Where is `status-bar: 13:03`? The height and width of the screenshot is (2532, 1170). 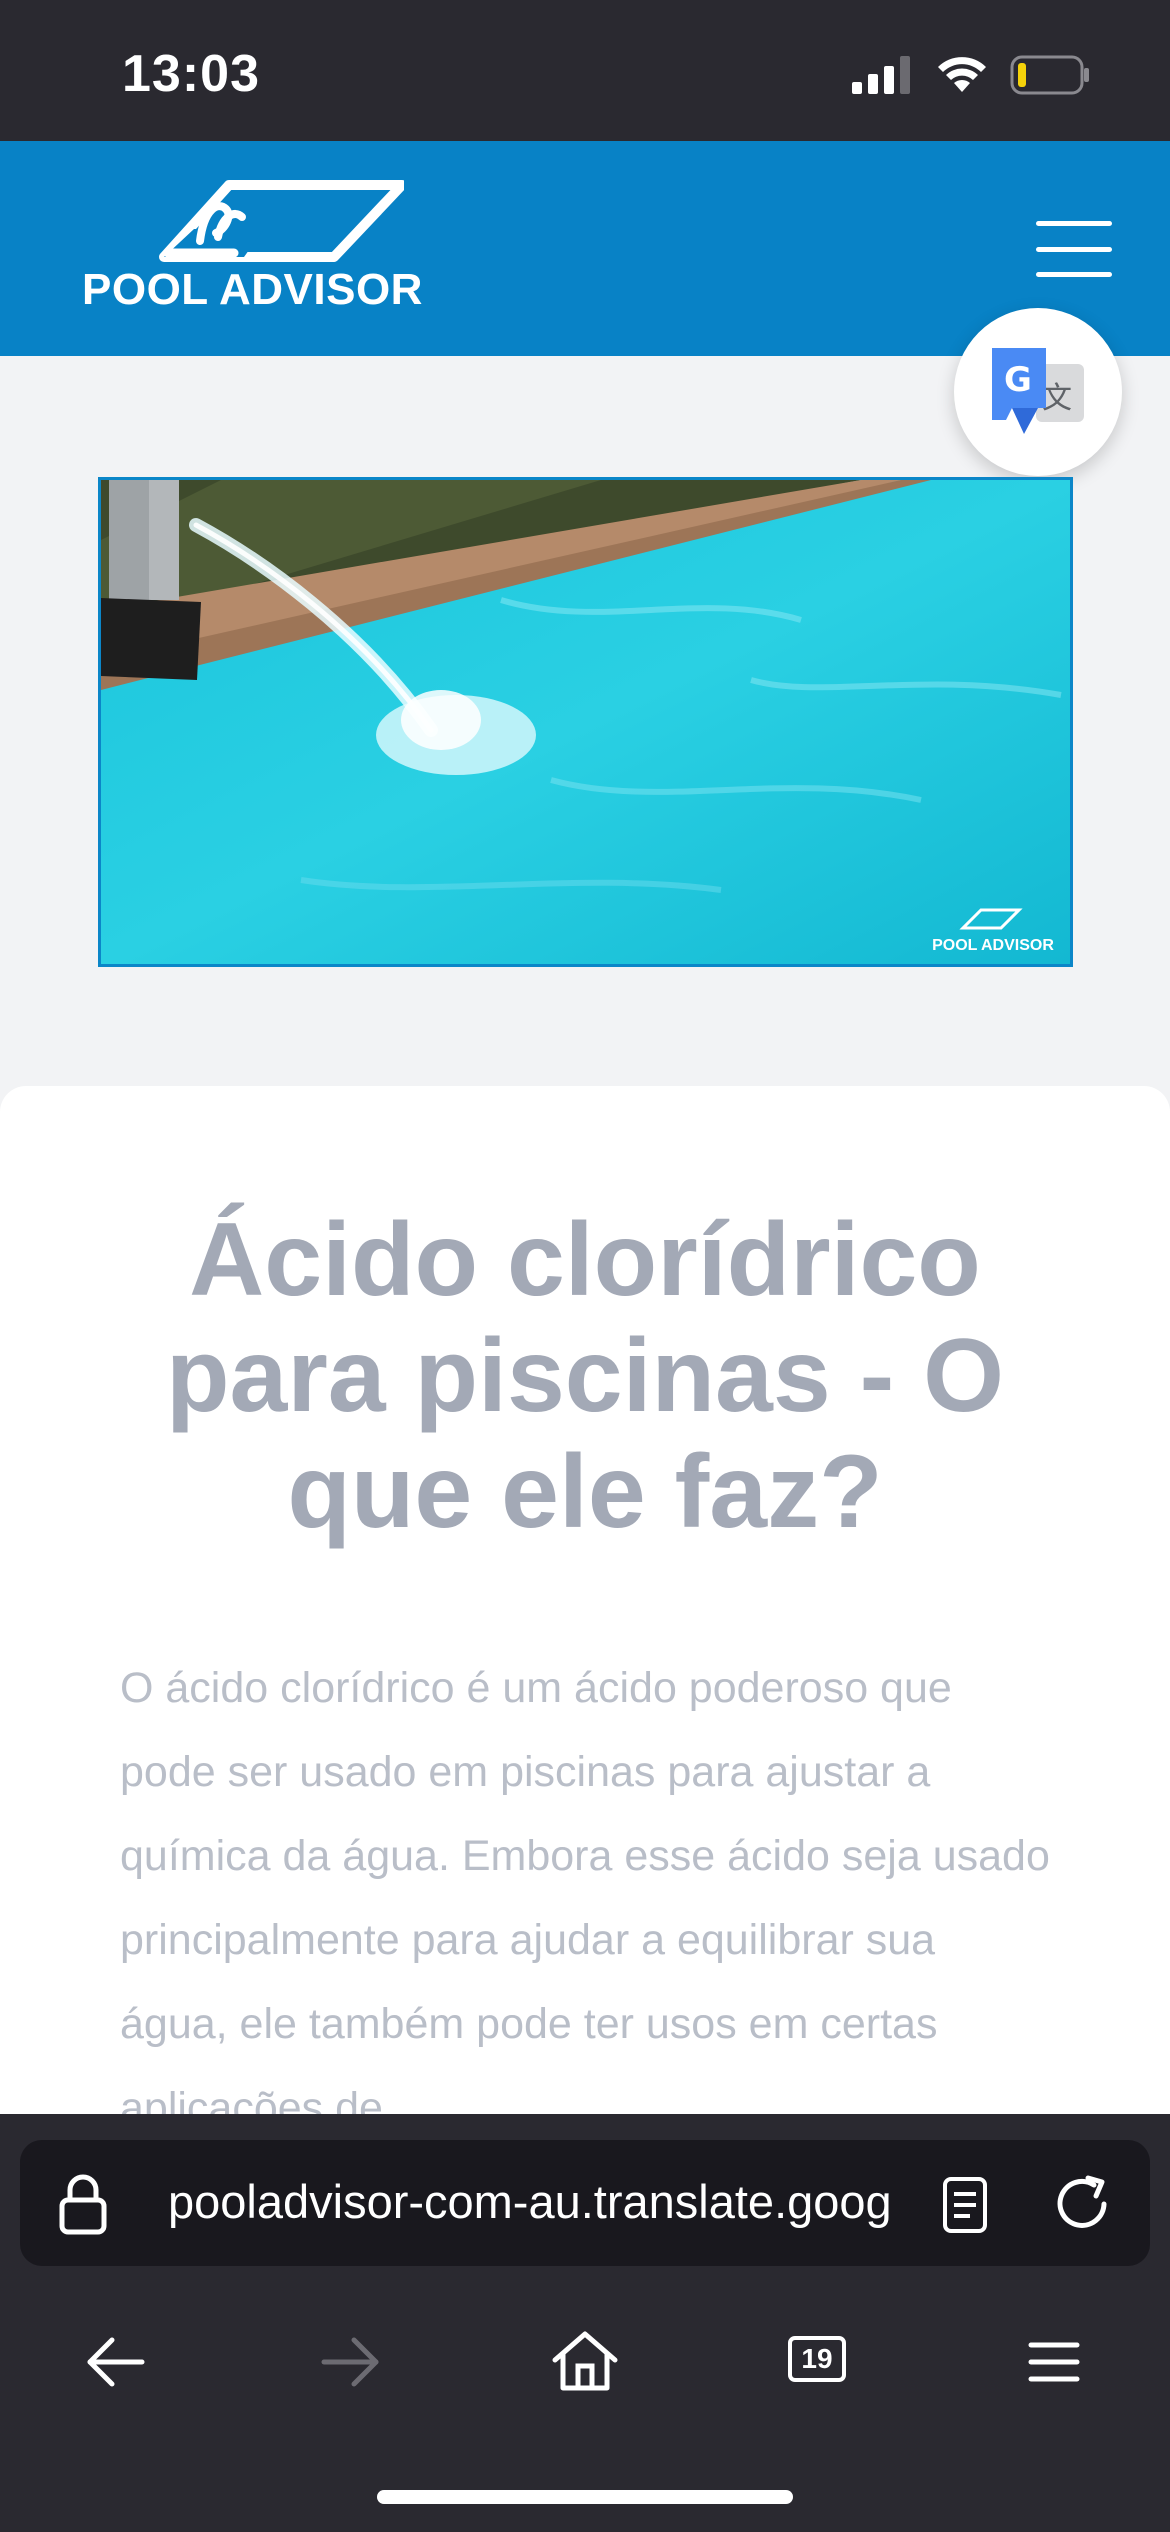
status-bar: 13:03 is located at coordinates (585, 70).